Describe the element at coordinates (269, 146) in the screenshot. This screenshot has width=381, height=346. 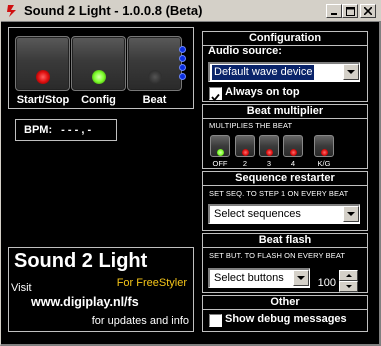
I see `multiplier-3-button` at that location.